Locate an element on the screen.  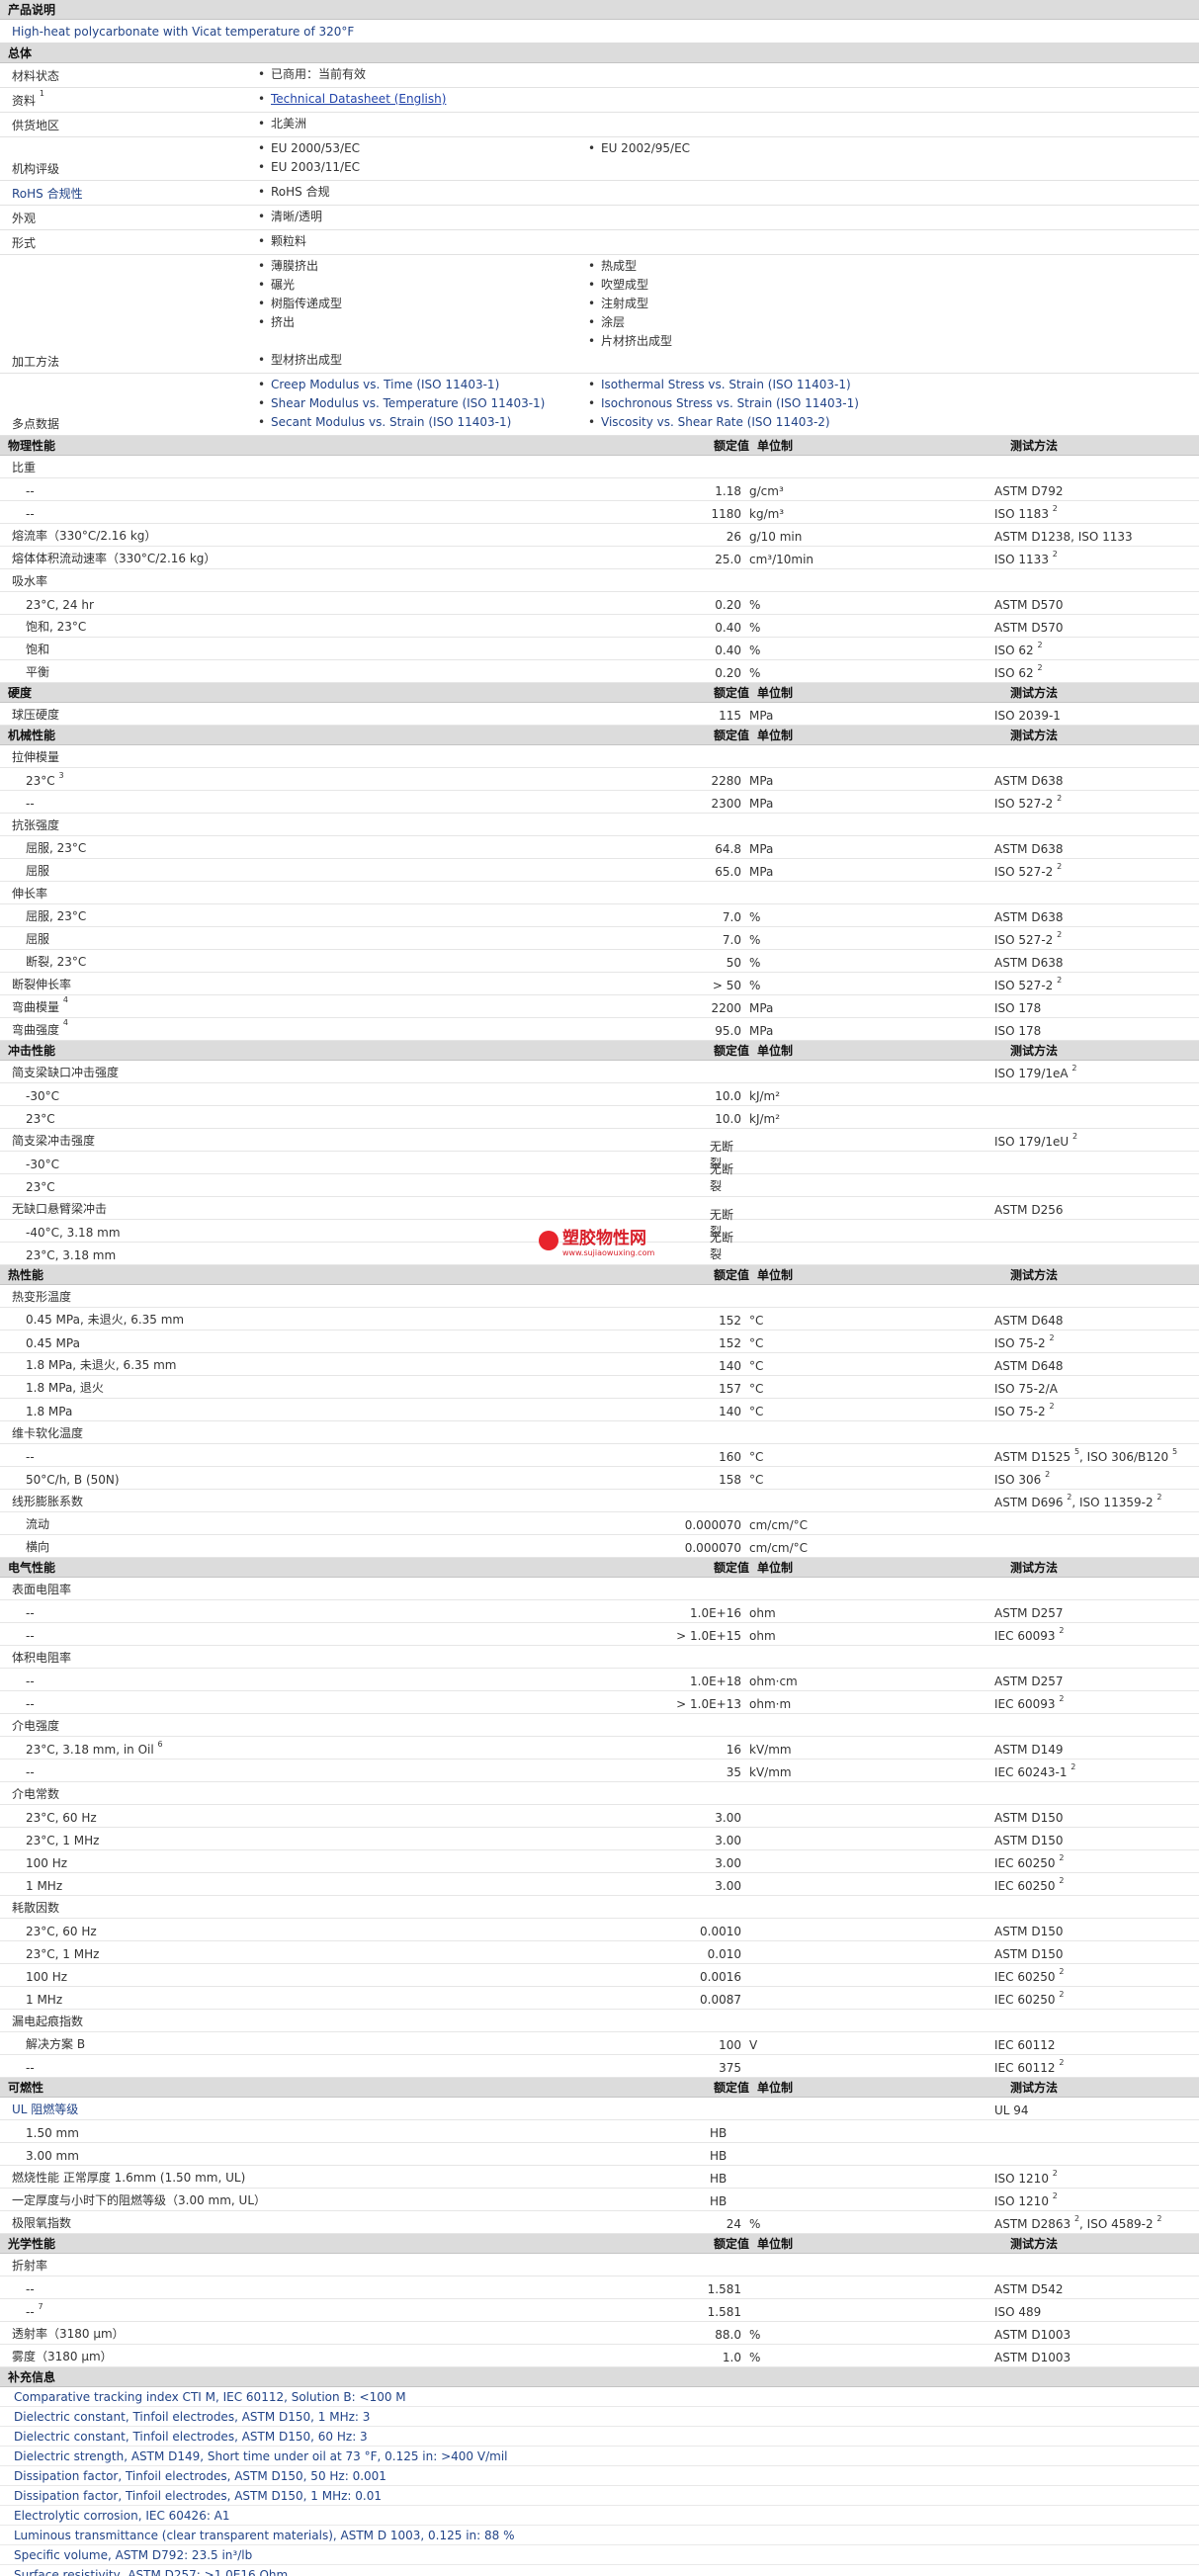
property-row: 断裂伸长率 > 50% ISO 527-2 2 is located at coordinates (599, 984).